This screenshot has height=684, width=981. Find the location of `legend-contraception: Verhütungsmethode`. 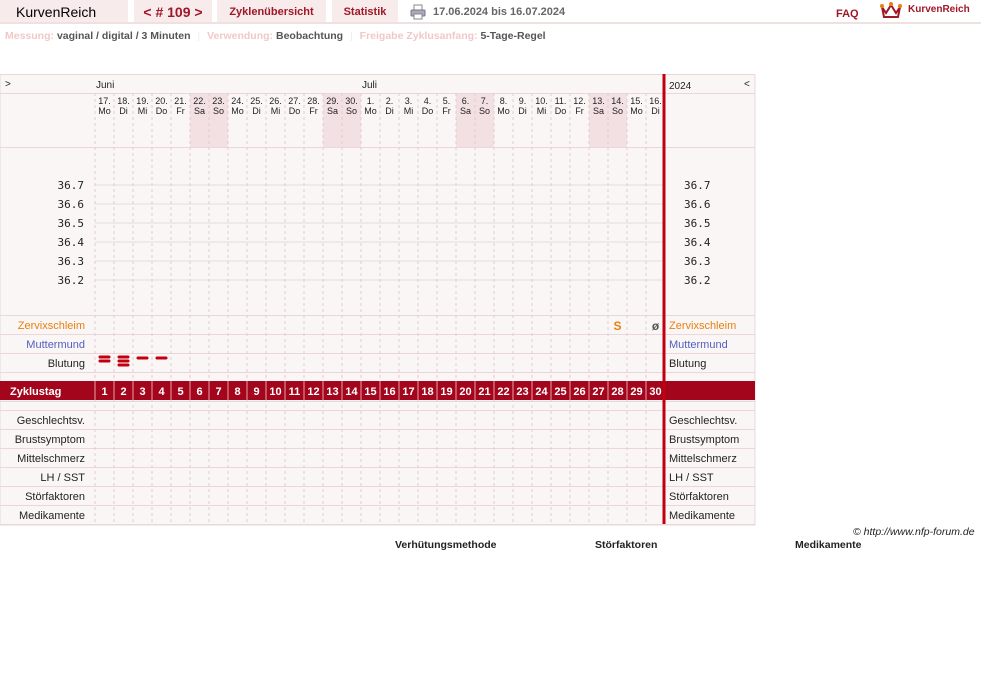

legend-contraception: Verhütungsmethode is located at coordinates (446, 545).